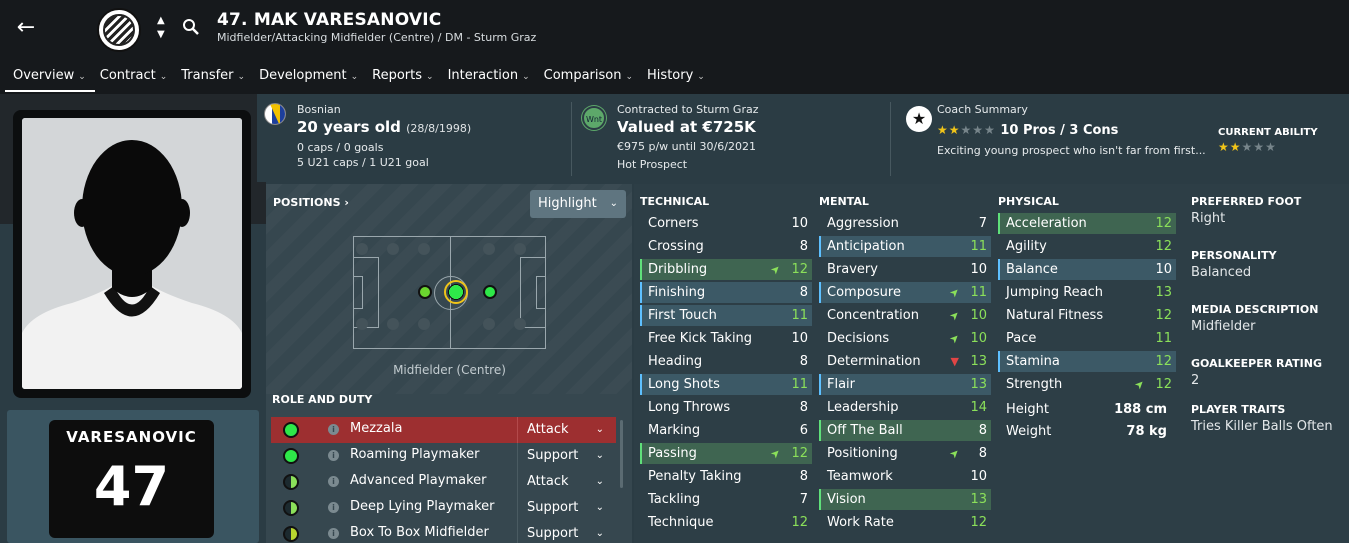  I want to click on attribute-passing: Passing ➤ 12, so click(726, 453).